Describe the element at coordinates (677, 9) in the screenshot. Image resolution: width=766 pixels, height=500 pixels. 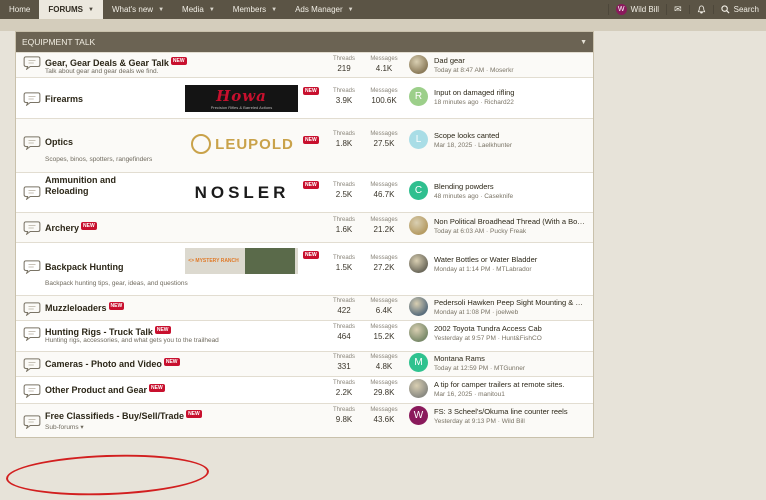
I see `inbox-button: ✉` at that location.